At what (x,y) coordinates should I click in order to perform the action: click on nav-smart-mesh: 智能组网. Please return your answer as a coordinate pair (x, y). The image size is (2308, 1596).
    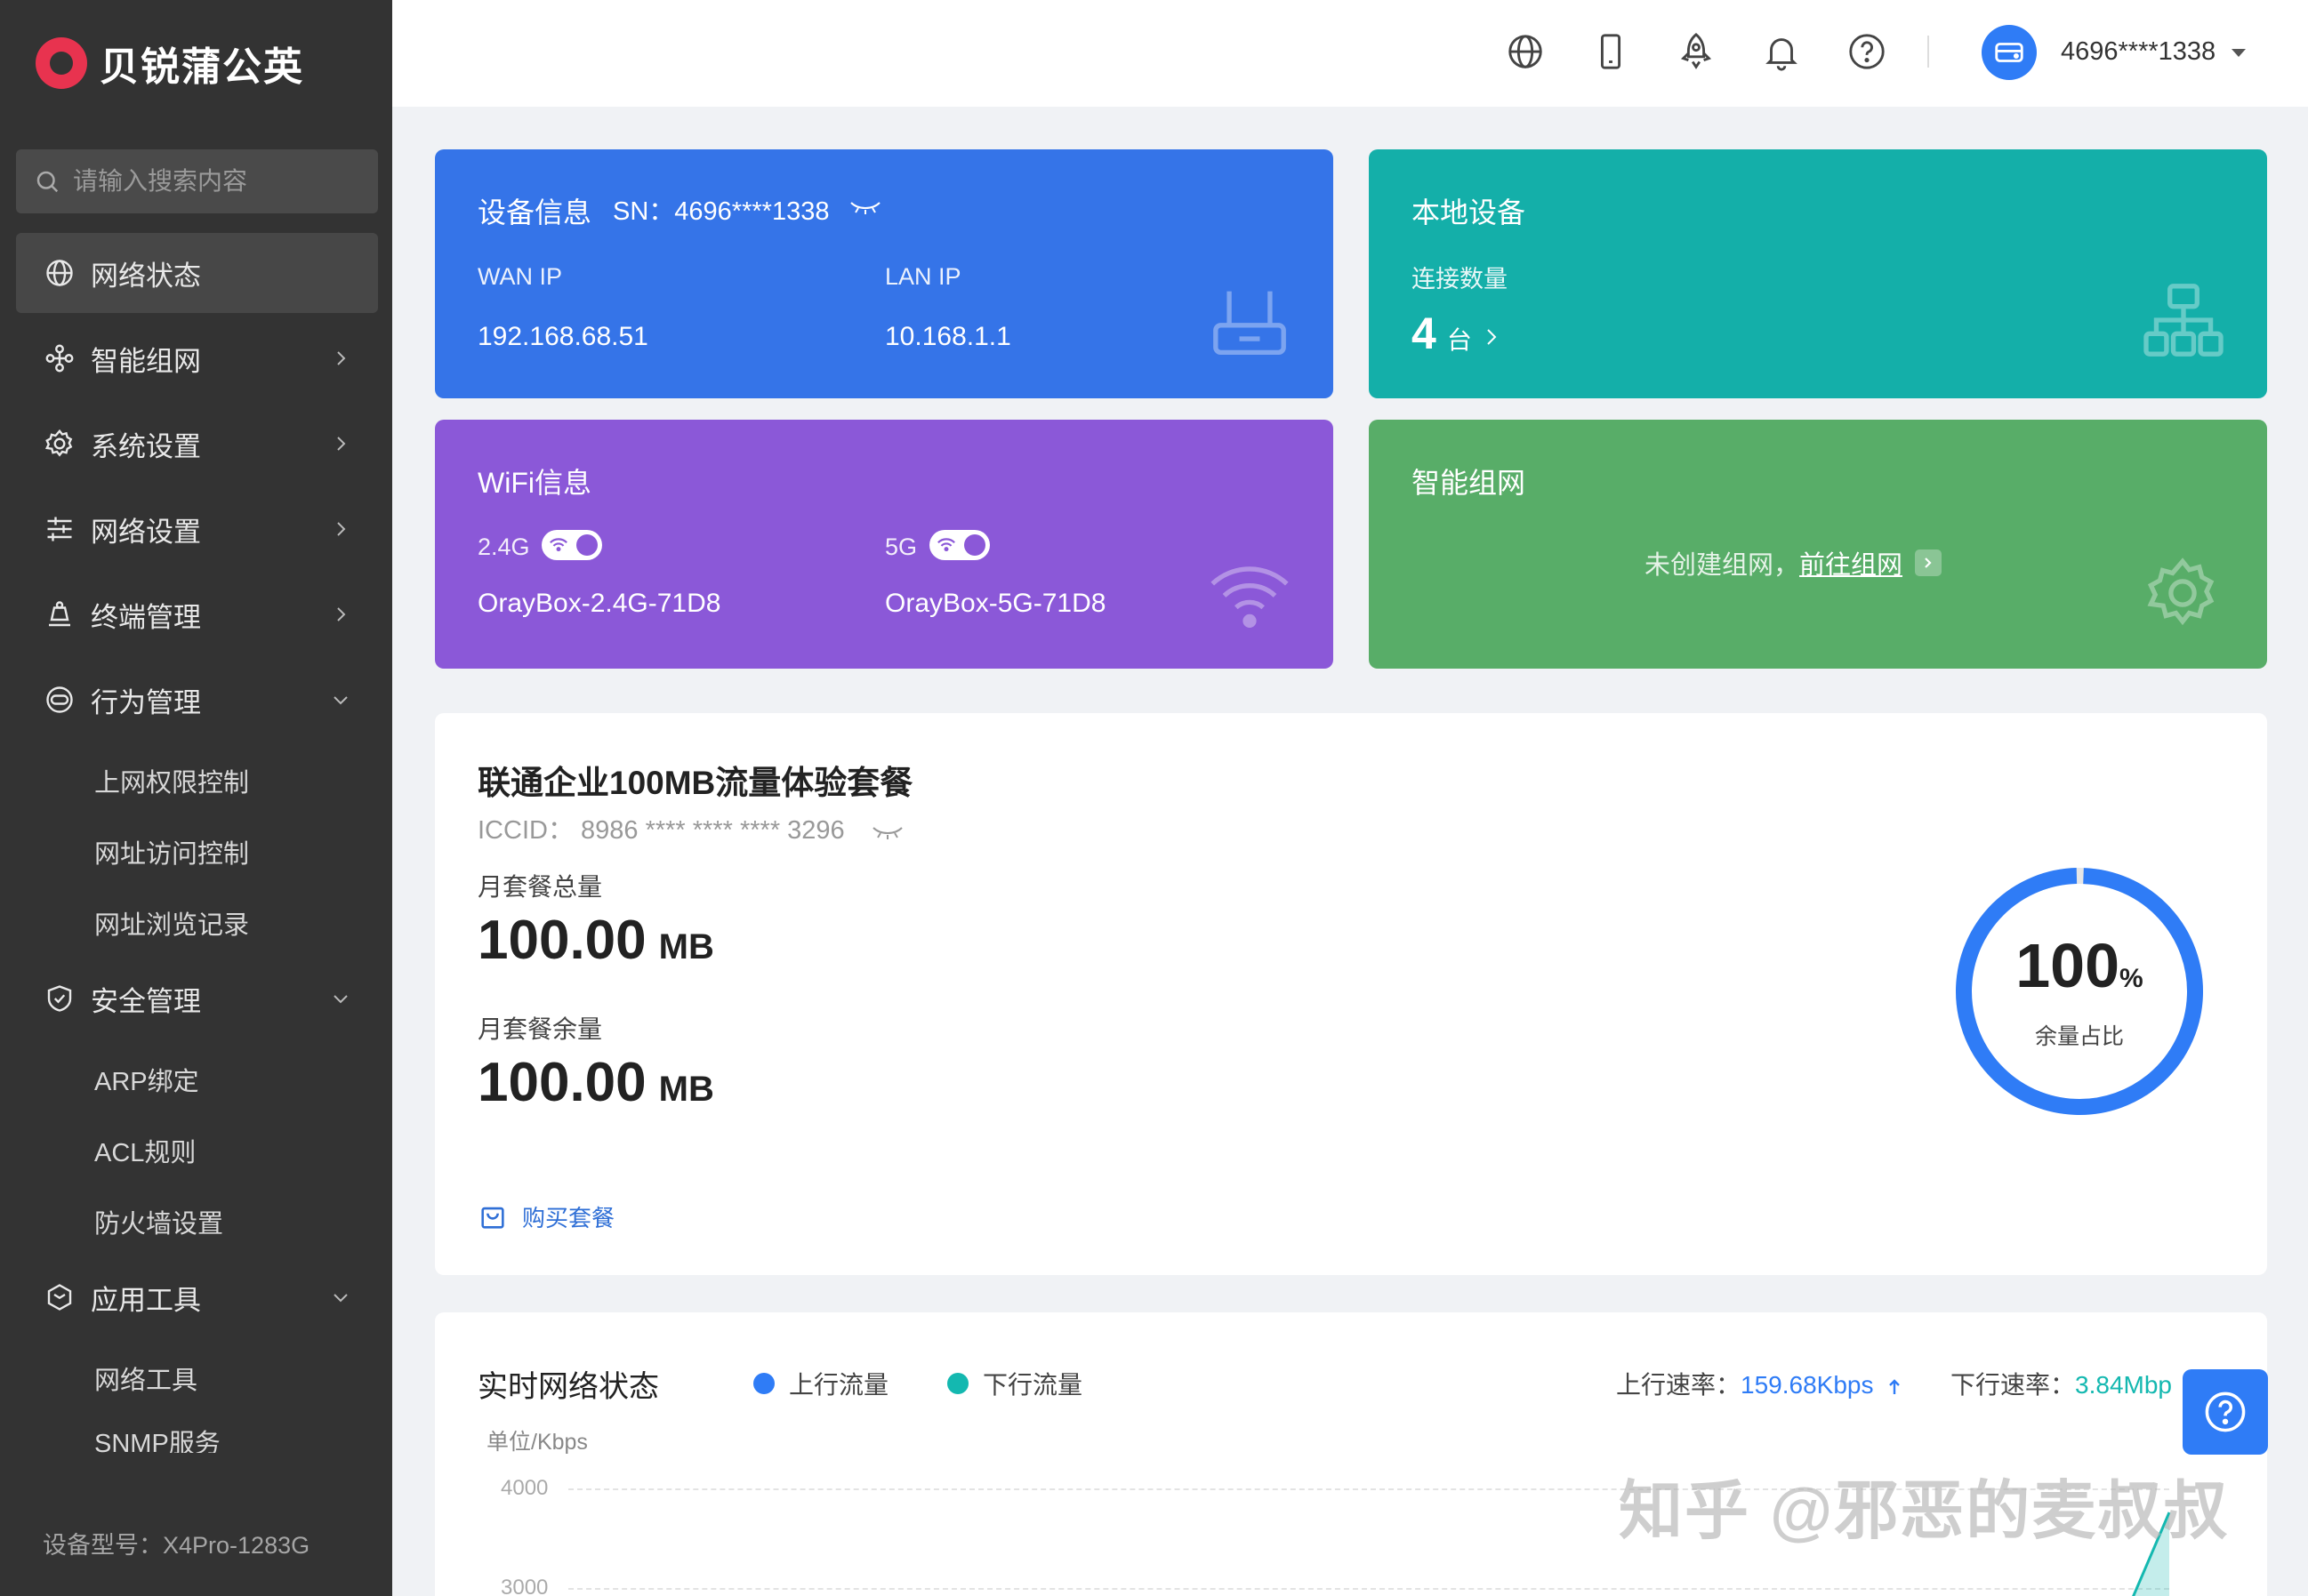
    Looking at the image, I should click on (197, 358).